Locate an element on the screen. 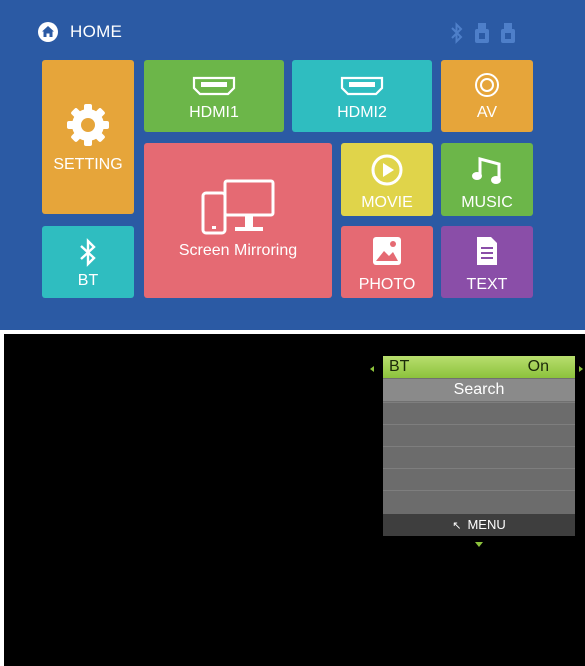 Image resolution: width=585 pixels, height=666 pixels. tile-setting: SETTING is located at coordinates (88, 137).